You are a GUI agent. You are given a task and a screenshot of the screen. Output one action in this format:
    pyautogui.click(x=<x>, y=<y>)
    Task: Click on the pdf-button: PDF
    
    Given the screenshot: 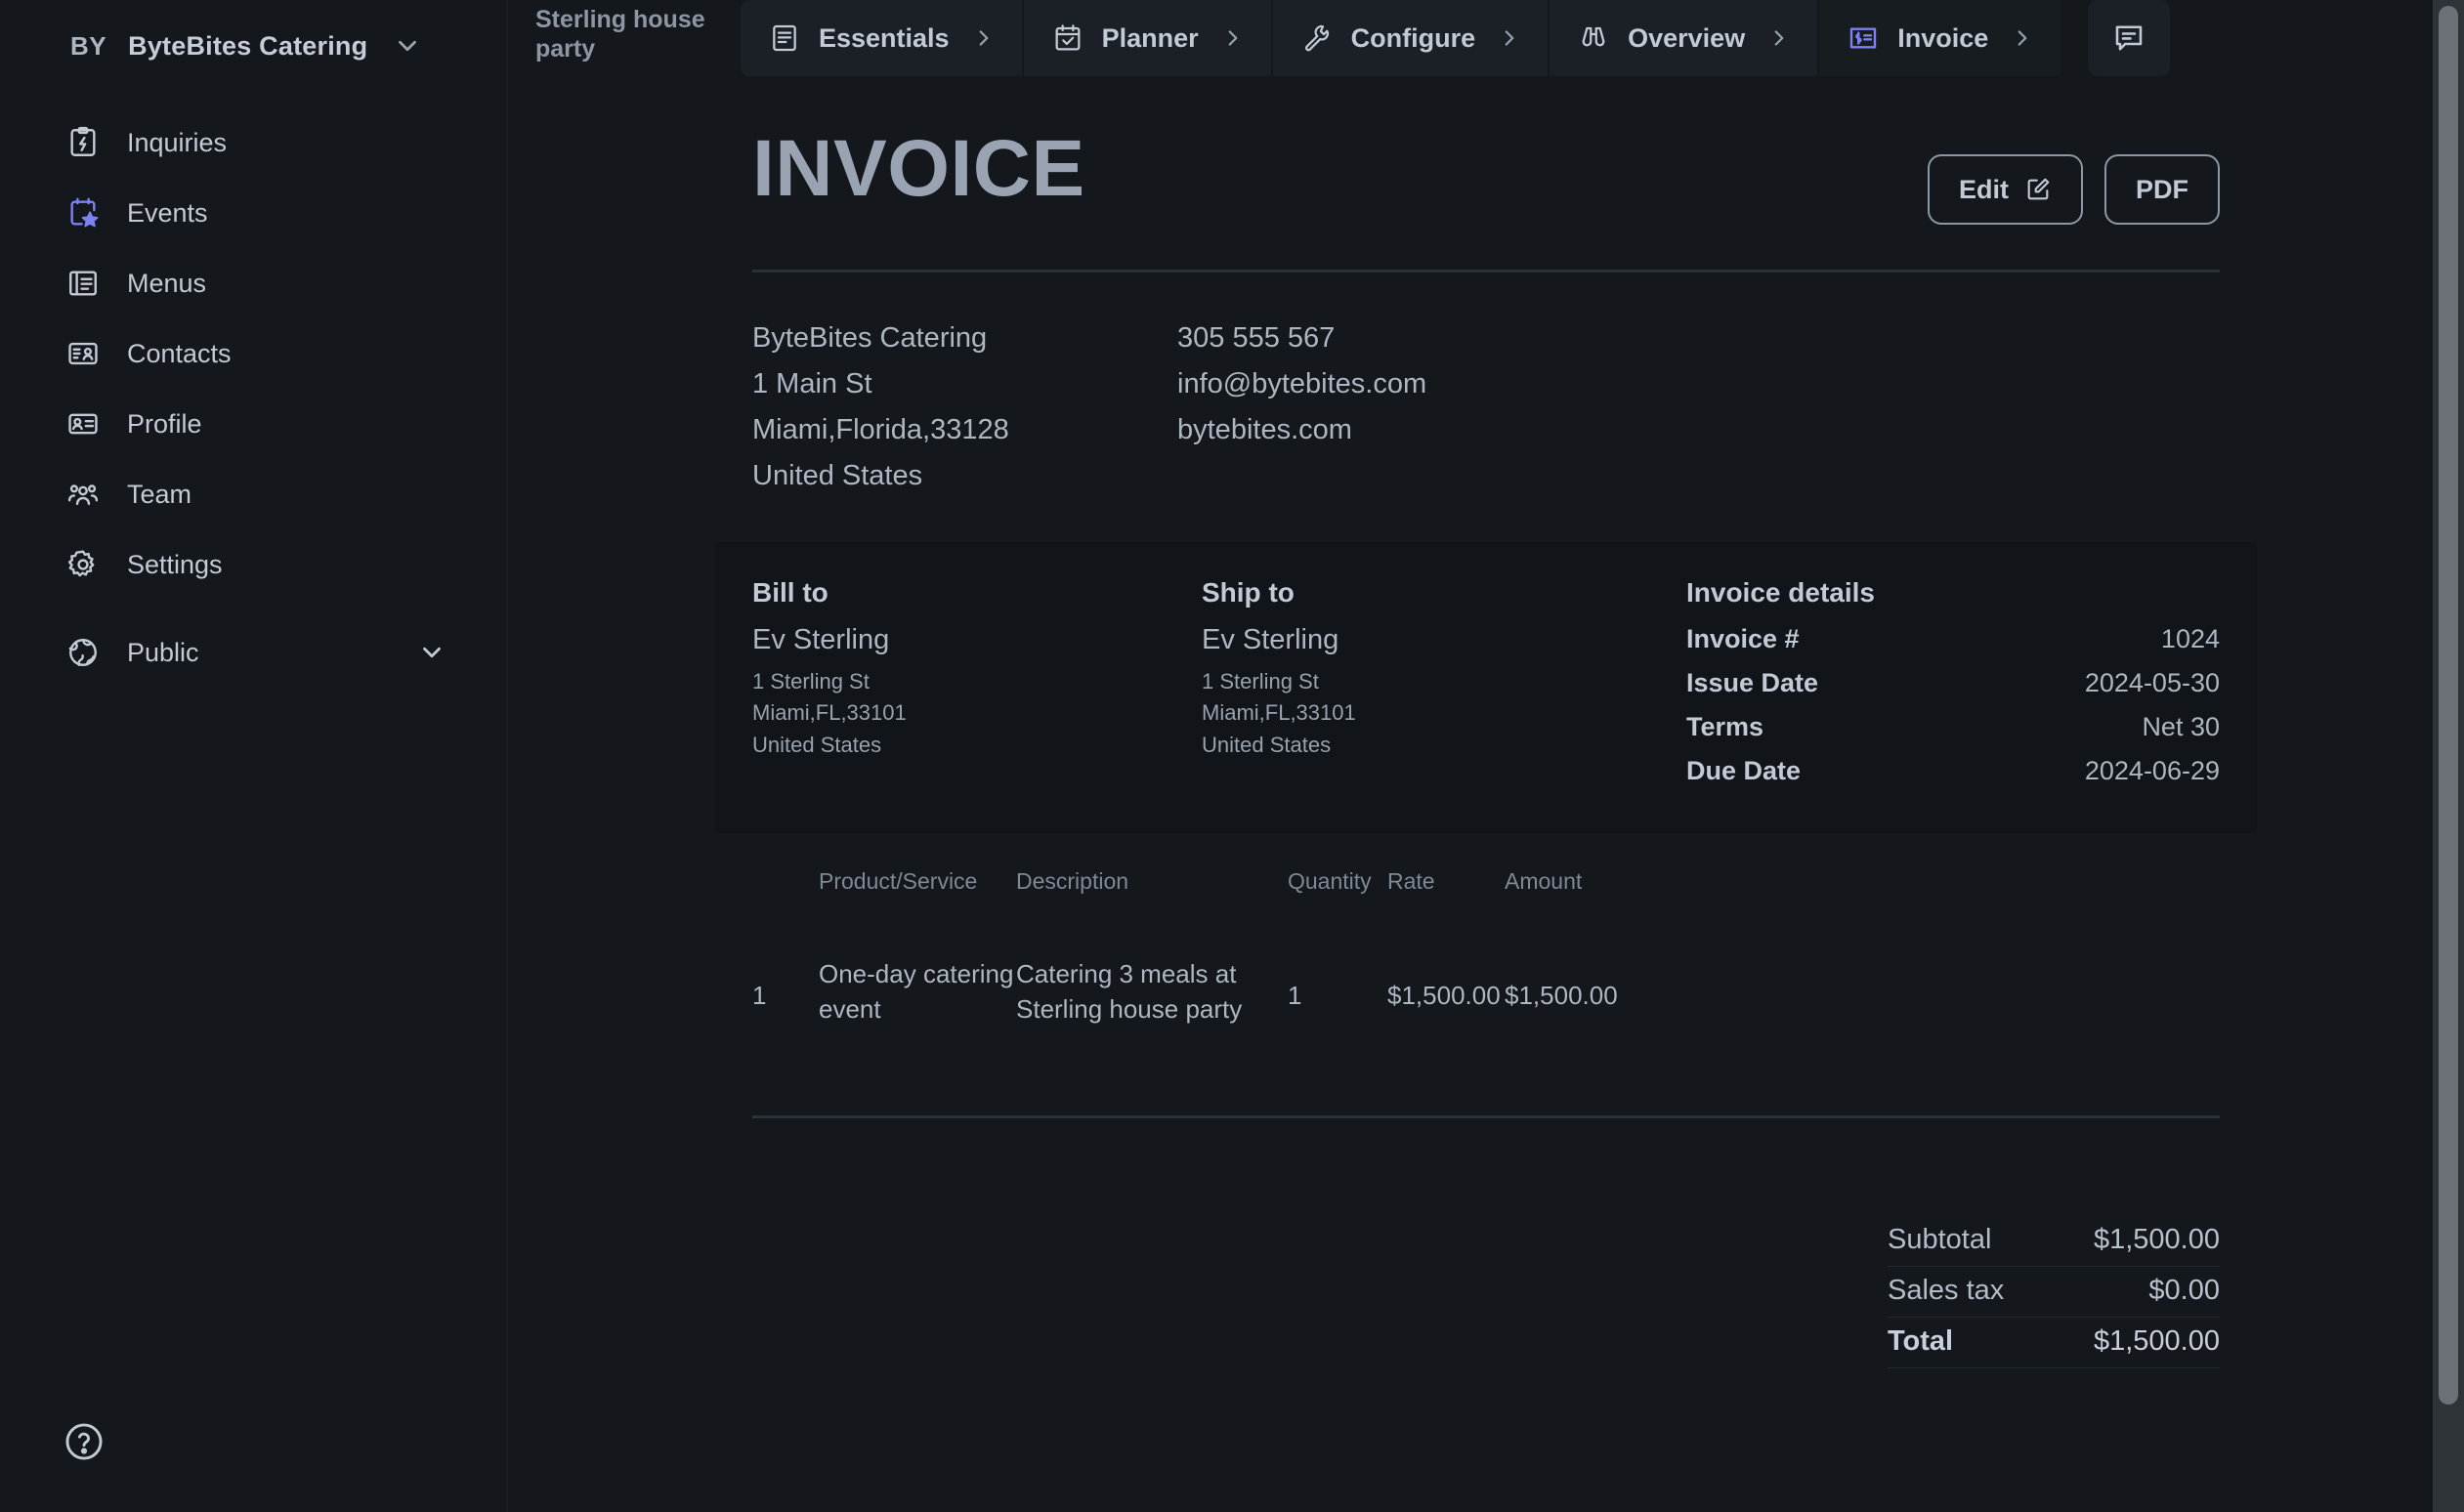 What is the action you would take?
    pyautogui.click(x=2162, y=189)
    